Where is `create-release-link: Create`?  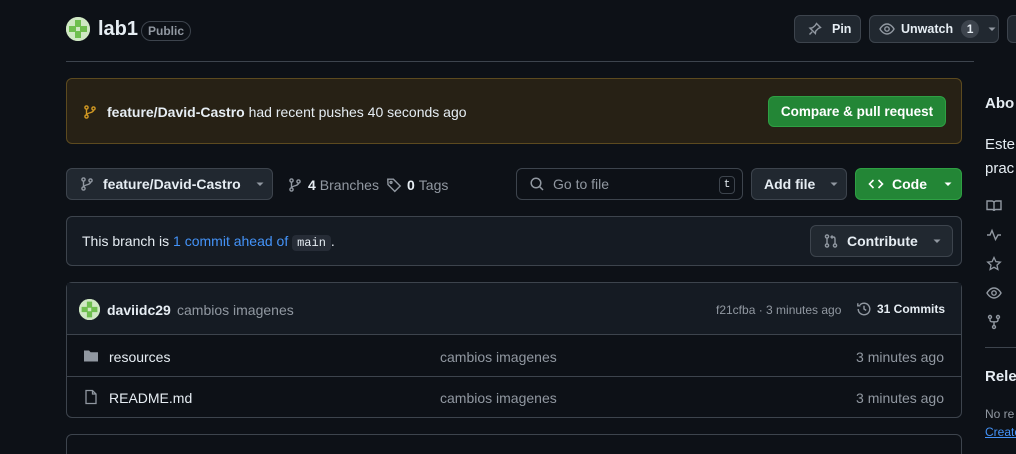
create-release-link: Create is located at coordinates (1000, 432).